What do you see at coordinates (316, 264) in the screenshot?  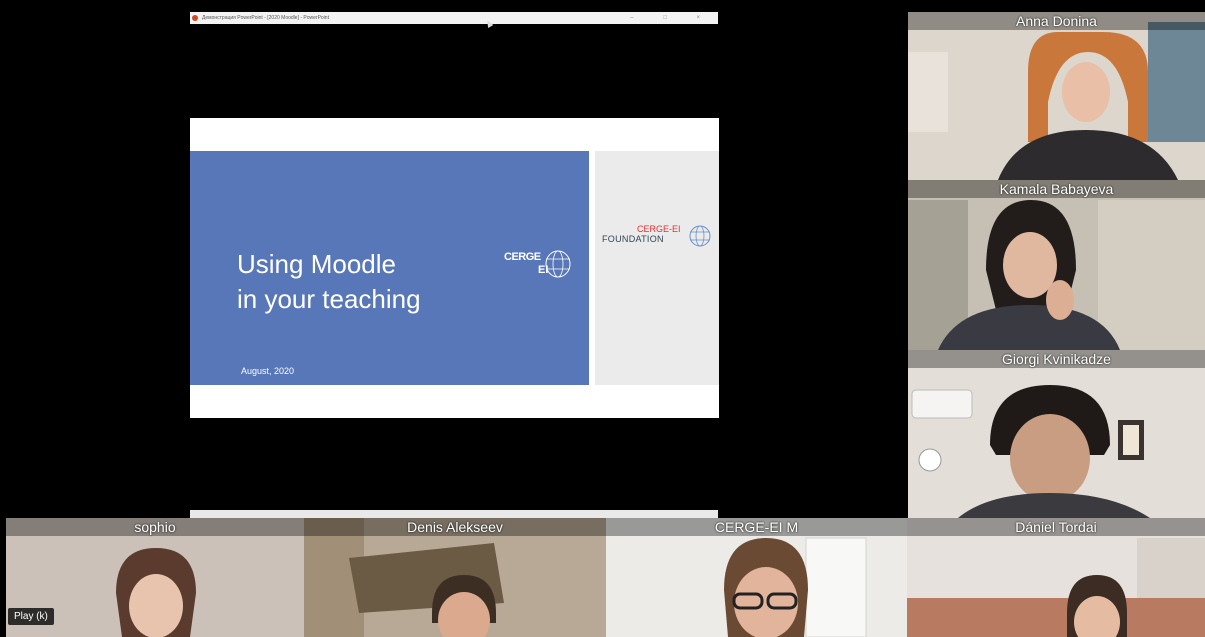 I see `slide-title-line-1: Using Moodle` at bounding box center [316, 264].